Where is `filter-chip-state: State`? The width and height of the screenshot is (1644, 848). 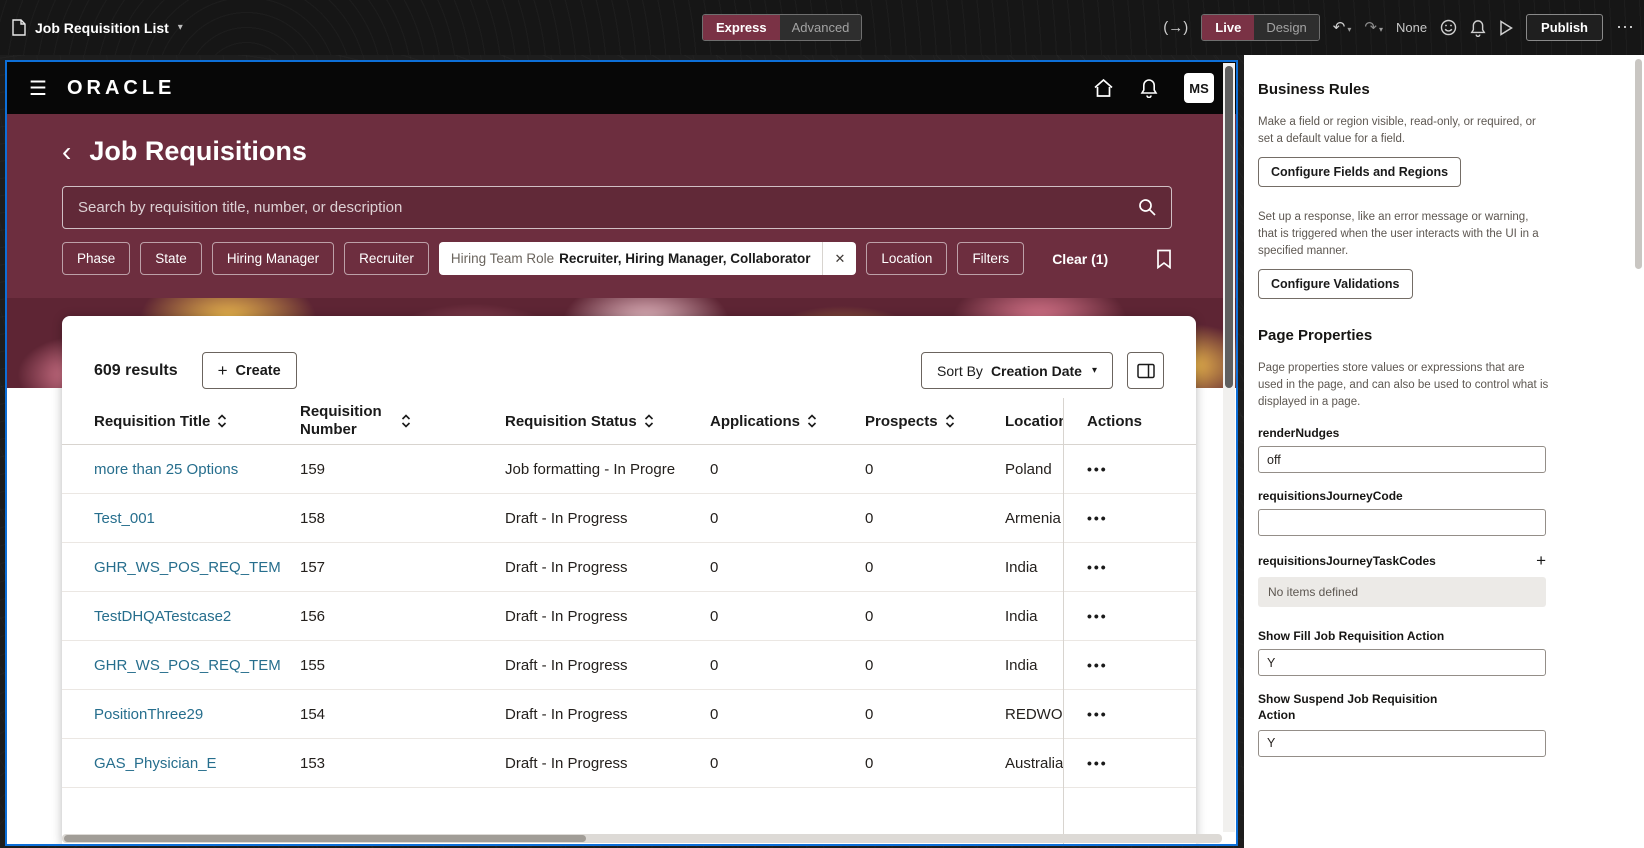 filter-chip-state: State is located at coordinates (171, 258).